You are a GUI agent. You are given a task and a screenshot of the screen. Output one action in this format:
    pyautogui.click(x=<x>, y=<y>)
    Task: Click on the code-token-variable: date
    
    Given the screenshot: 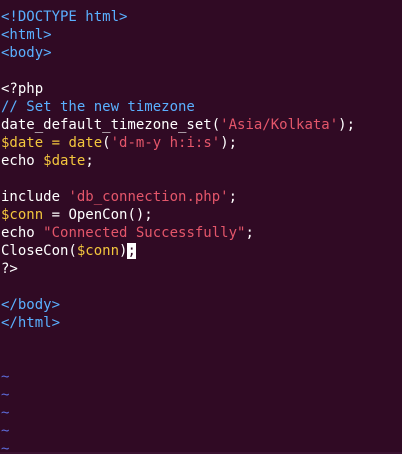 What is the action you would take?
    pyautogui.click(x=85, y=143)
    